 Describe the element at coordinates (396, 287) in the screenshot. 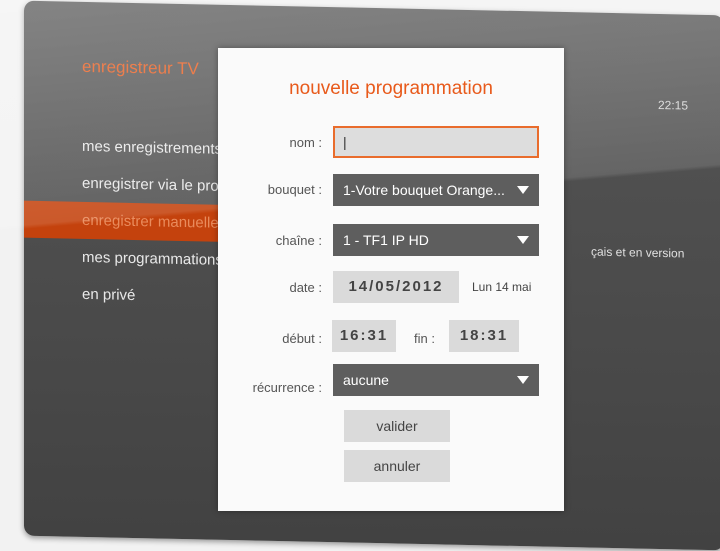

I see `date-field: 14/05/2012` at that location.